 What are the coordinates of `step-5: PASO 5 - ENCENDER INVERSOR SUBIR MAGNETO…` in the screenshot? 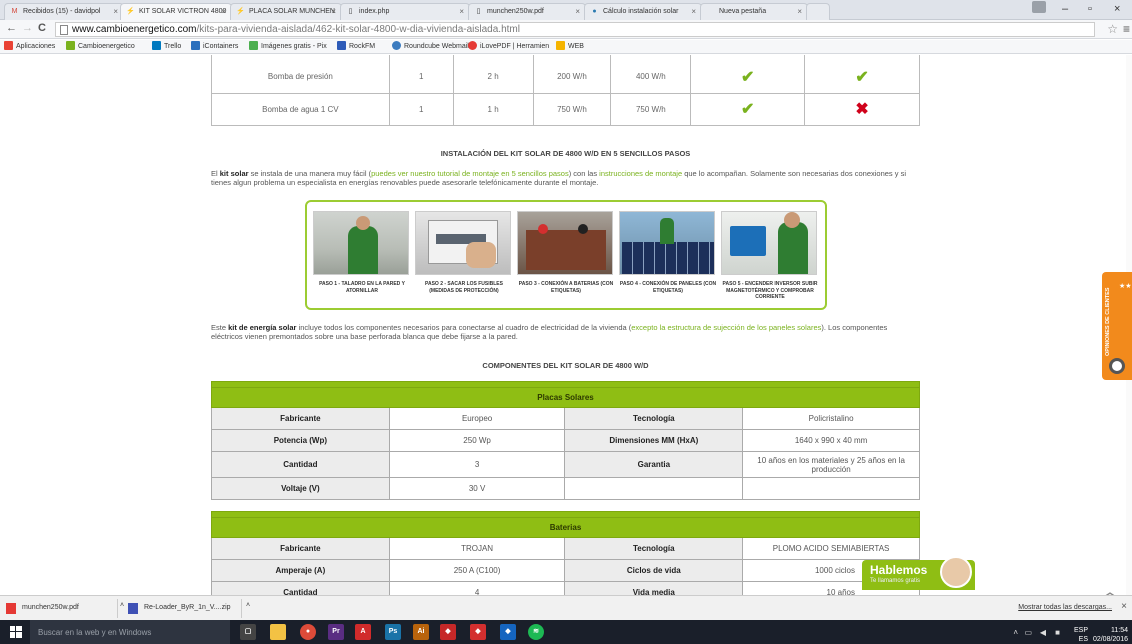 It's located at (770, 256).